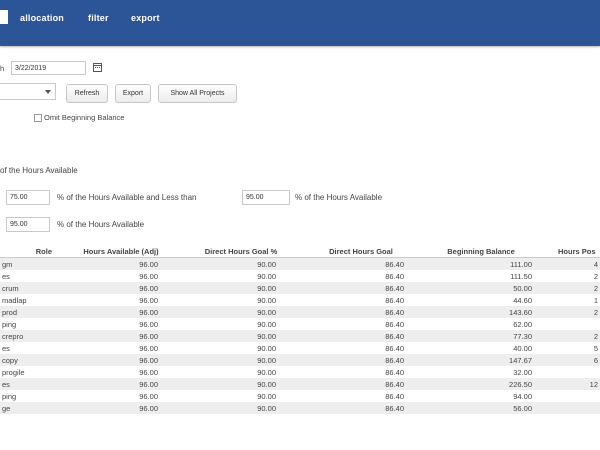  I want to click on table-row: ge 96.00 90.00 86.40 56.00, so click(300, 408).